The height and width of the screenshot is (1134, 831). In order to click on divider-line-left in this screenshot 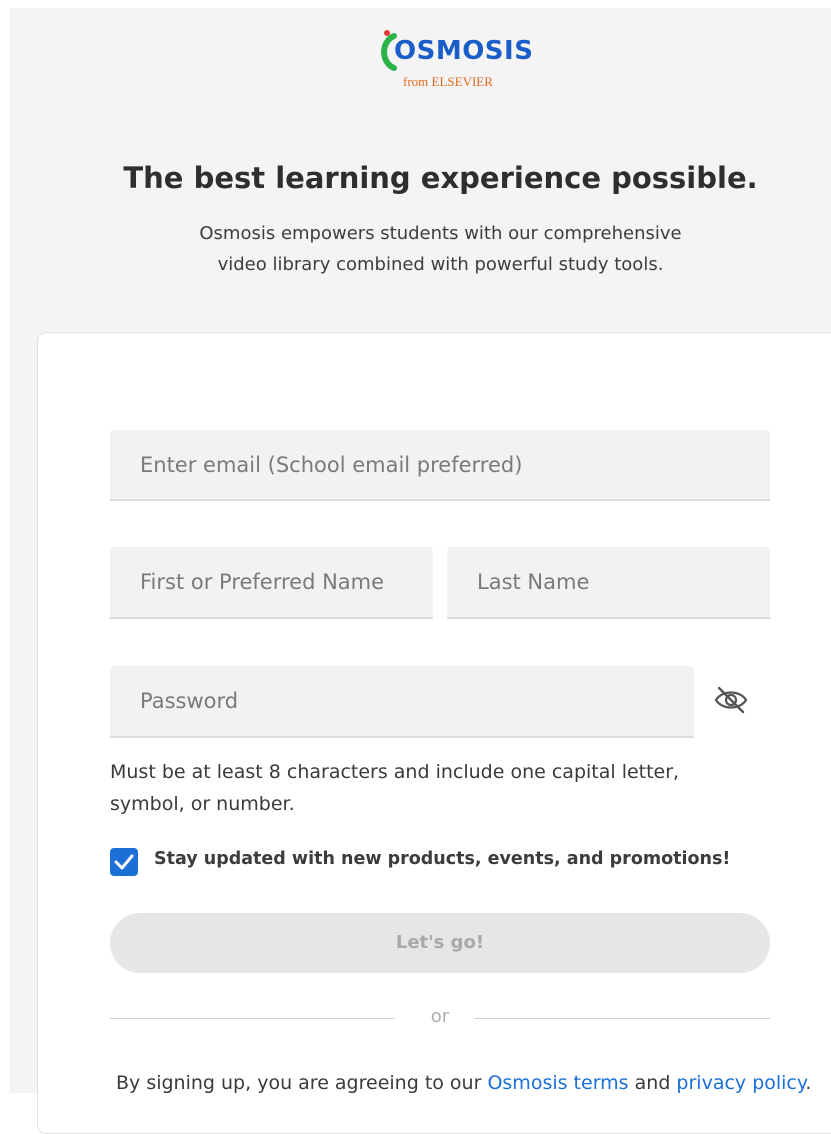, I will do `click(252, 1018)`.